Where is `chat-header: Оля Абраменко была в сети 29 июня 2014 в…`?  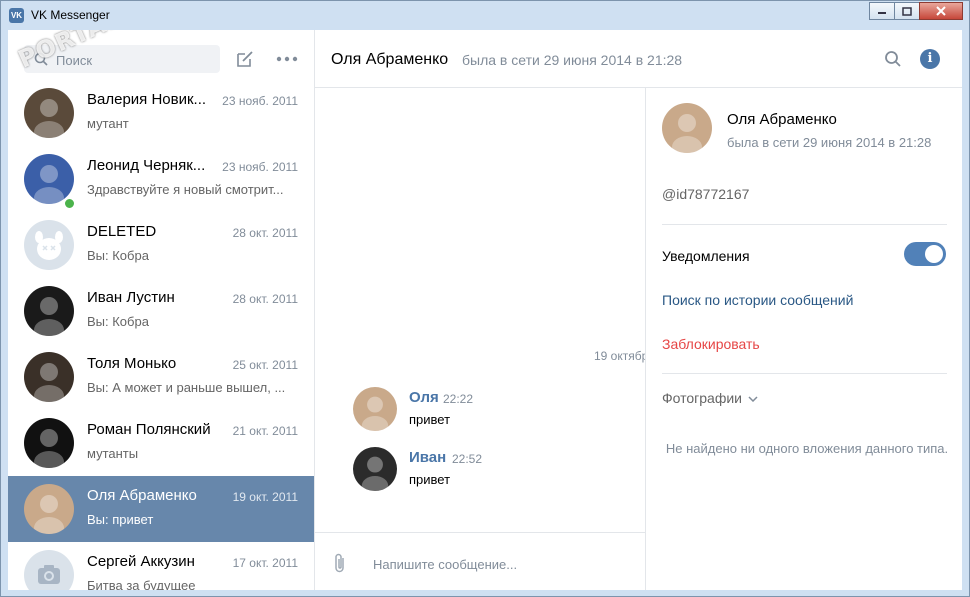 chat-header: Оля Абраменко была в сети 29 июня 2014 в… is located at coordinates (638, 59).